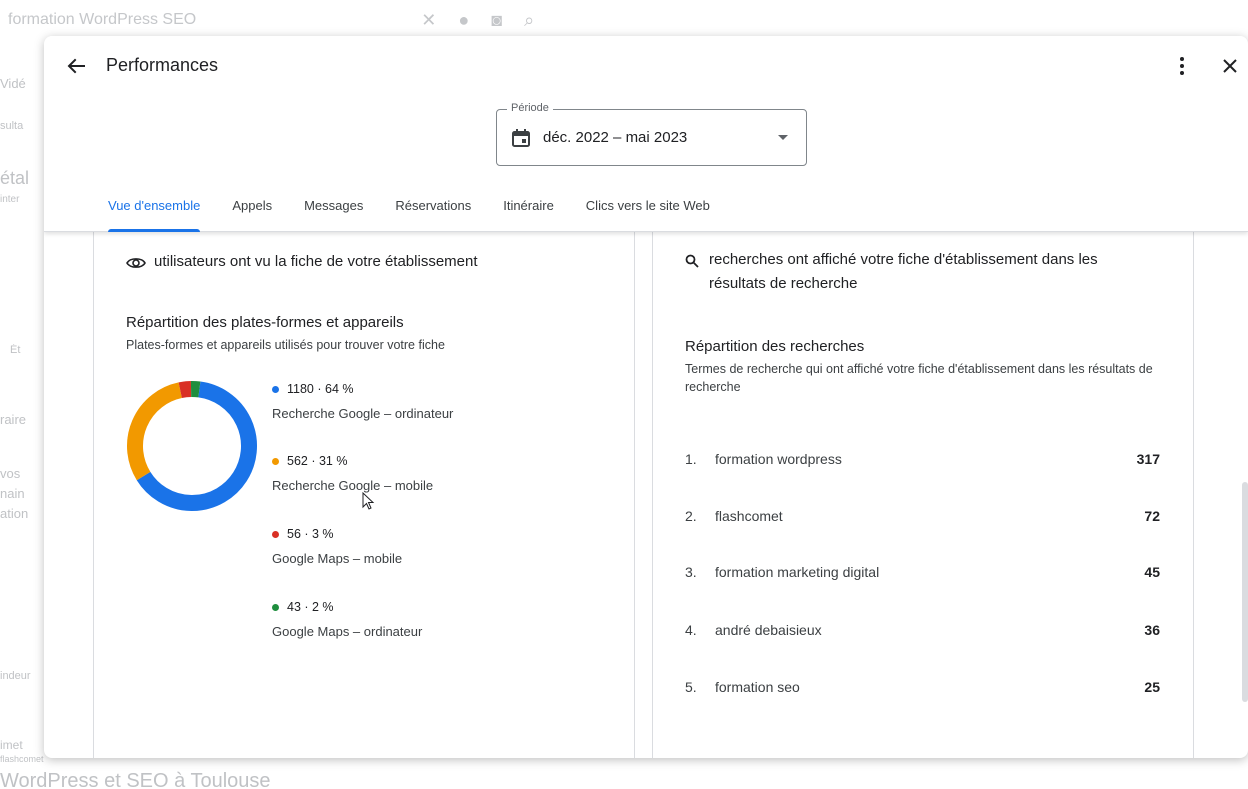 The height and width of the screenshot is (789, 1248). I want to click on close-button, so click(1230, 66).